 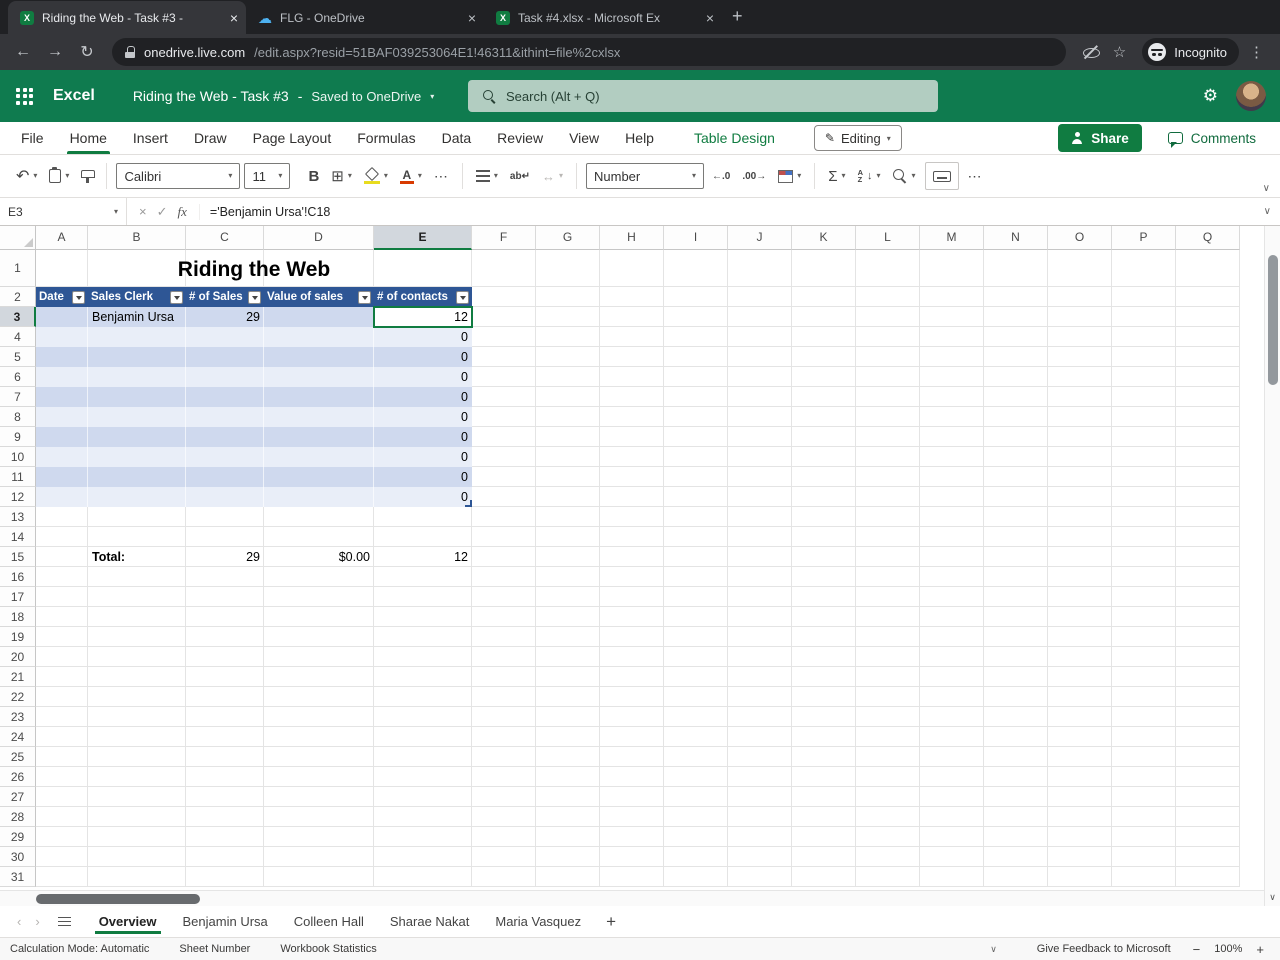 I want to click on zoom-level: 100%, so click(x=1228, y=949).